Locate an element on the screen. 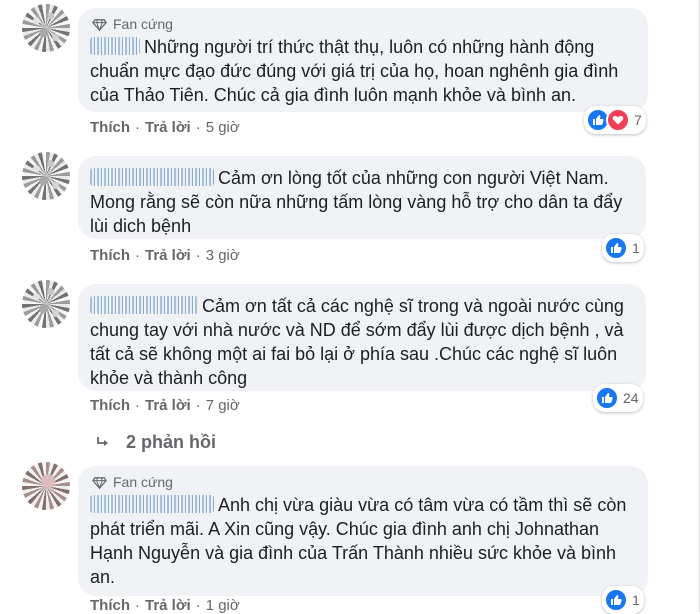  timestamp: 5 giờ is located at coordinates (223, 127).